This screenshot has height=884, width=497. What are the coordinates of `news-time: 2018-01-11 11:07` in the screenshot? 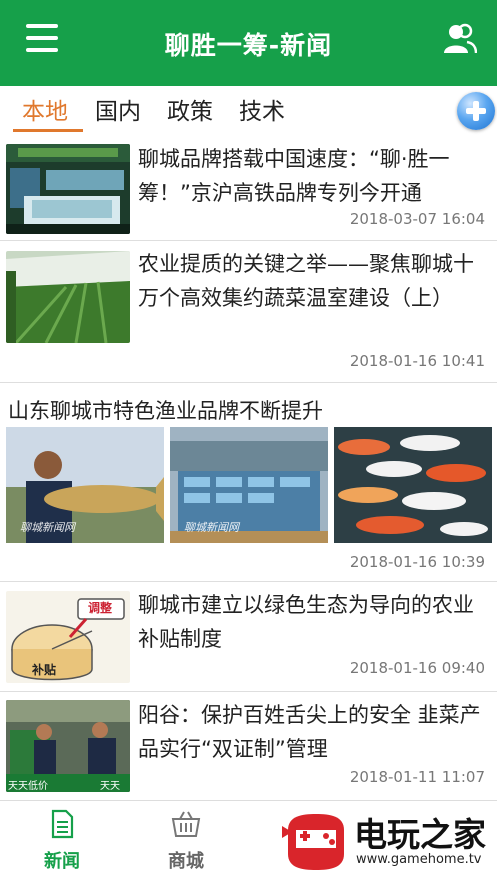 It's located at (417, 777).